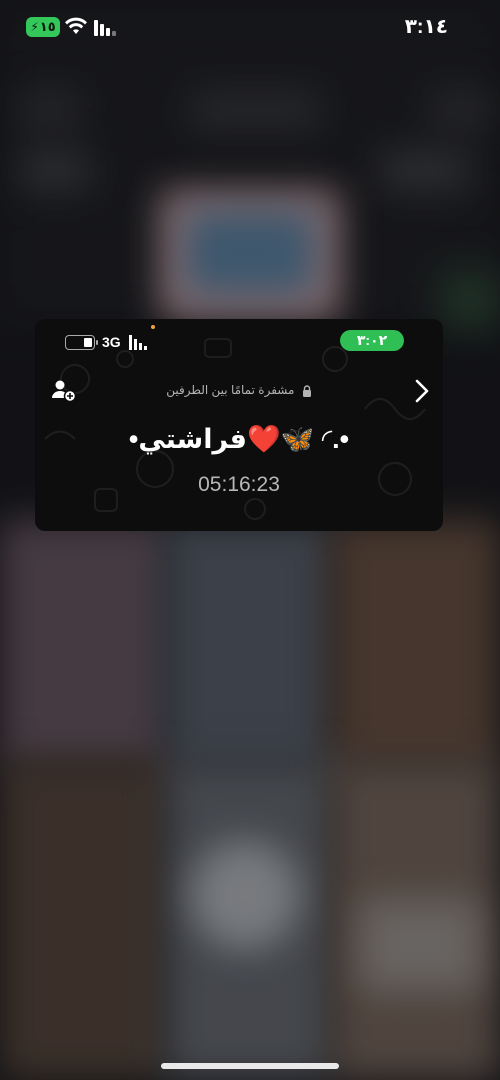 This screenshot has width=500, height=1080. I want to click on call-time-pill: ٣:٠٢, so click(372, 340).